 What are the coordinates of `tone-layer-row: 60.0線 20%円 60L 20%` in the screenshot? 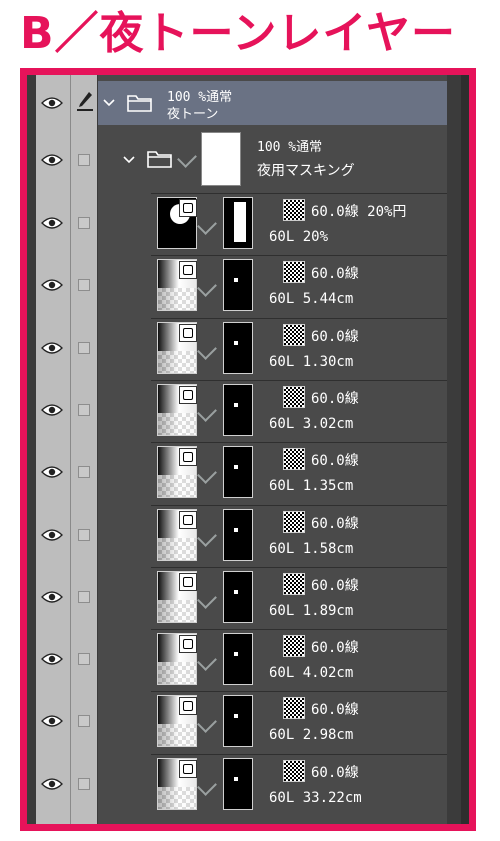 It's located at (248, 223).